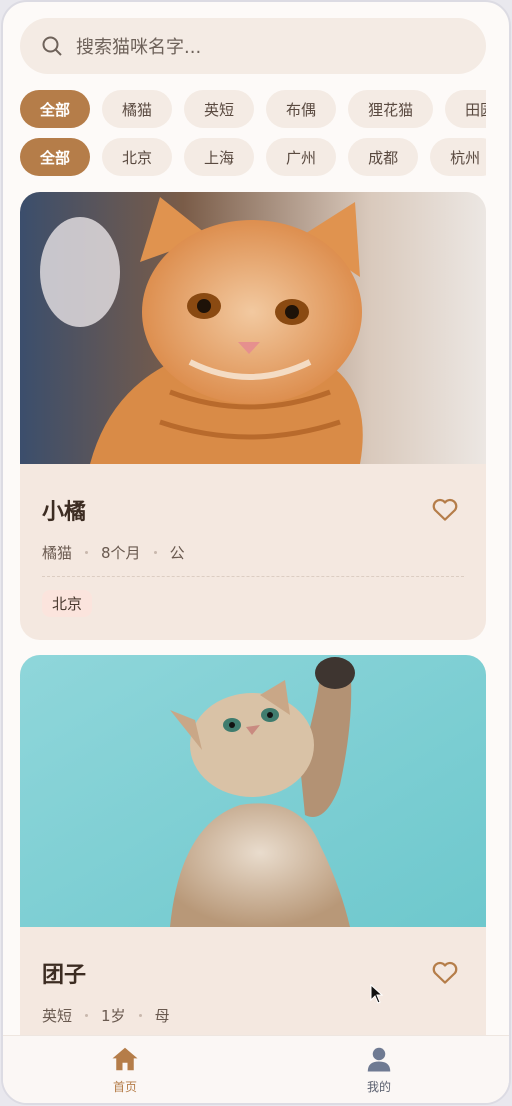  I want to click on city-chip: 上海, so click(219, 157).